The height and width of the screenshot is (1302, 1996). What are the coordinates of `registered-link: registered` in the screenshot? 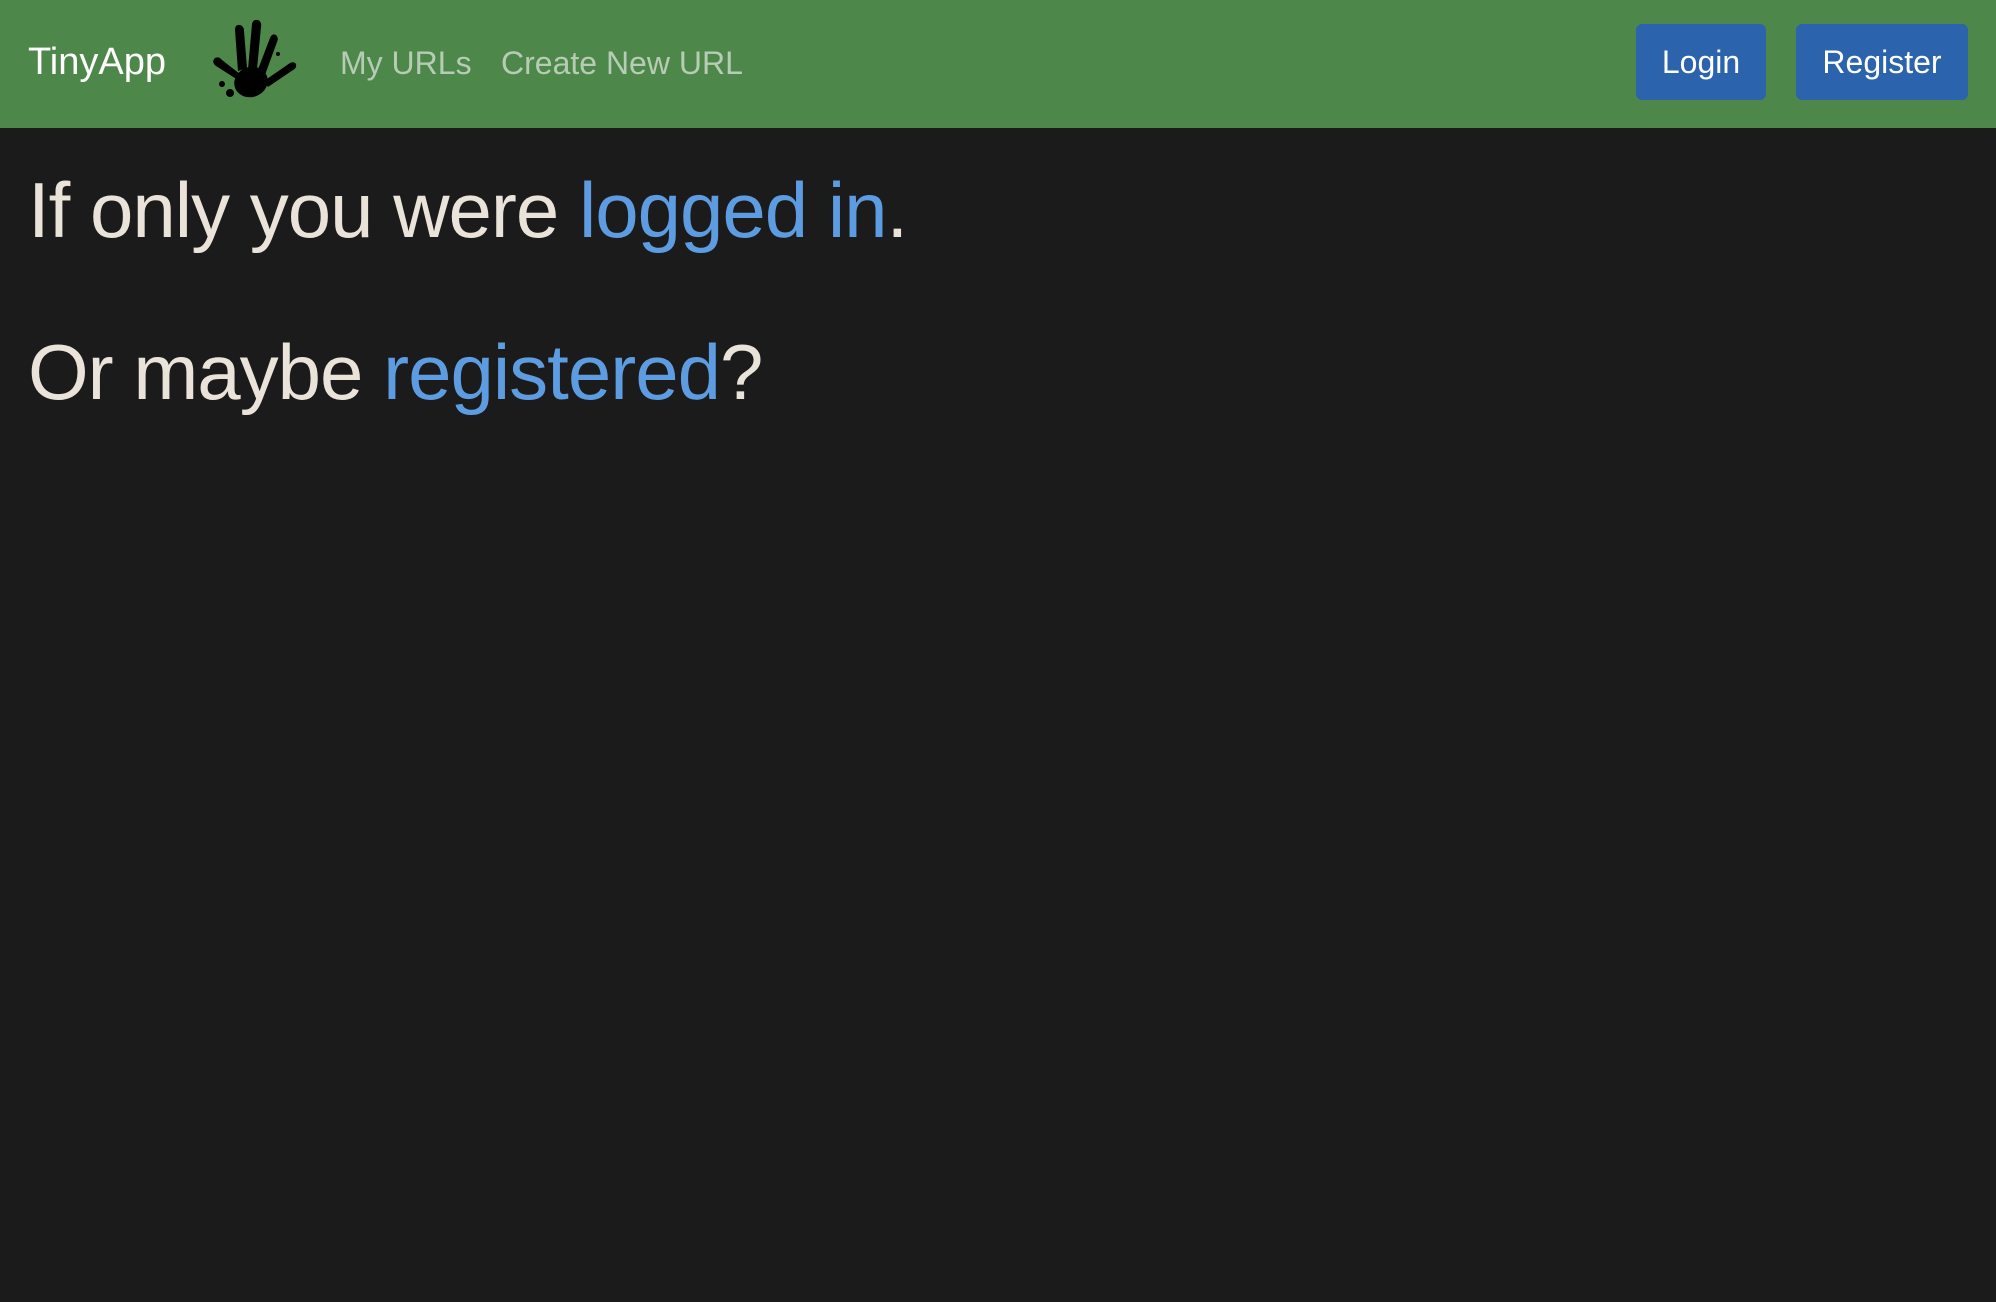 It's located at (552, 372).